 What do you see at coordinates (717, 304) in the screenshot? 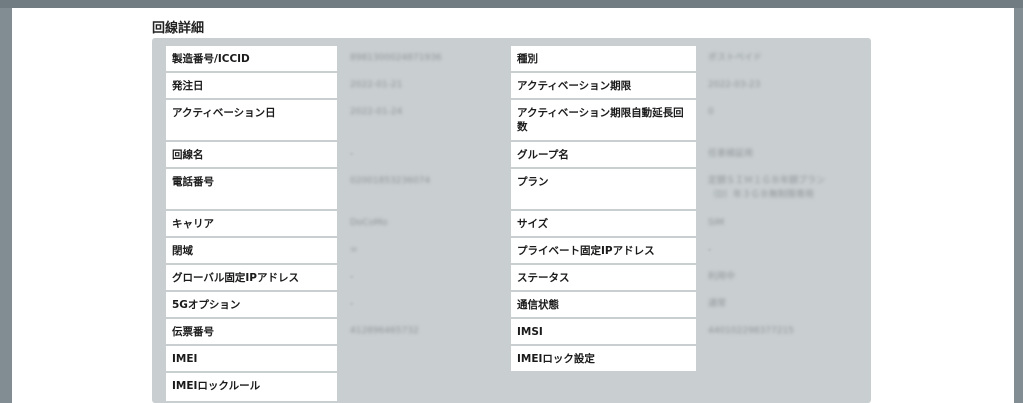
I see `value-comm-state: 通常` at bounding box center [717, 304].